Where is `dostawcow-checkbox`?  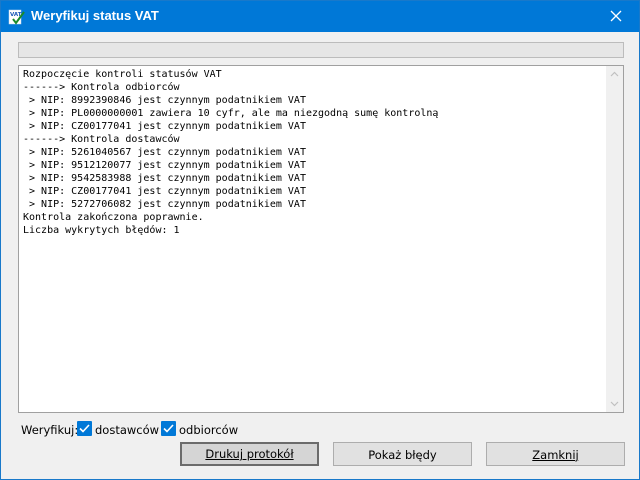
dostawcow-checkbox is located at coordinates (84, 428).